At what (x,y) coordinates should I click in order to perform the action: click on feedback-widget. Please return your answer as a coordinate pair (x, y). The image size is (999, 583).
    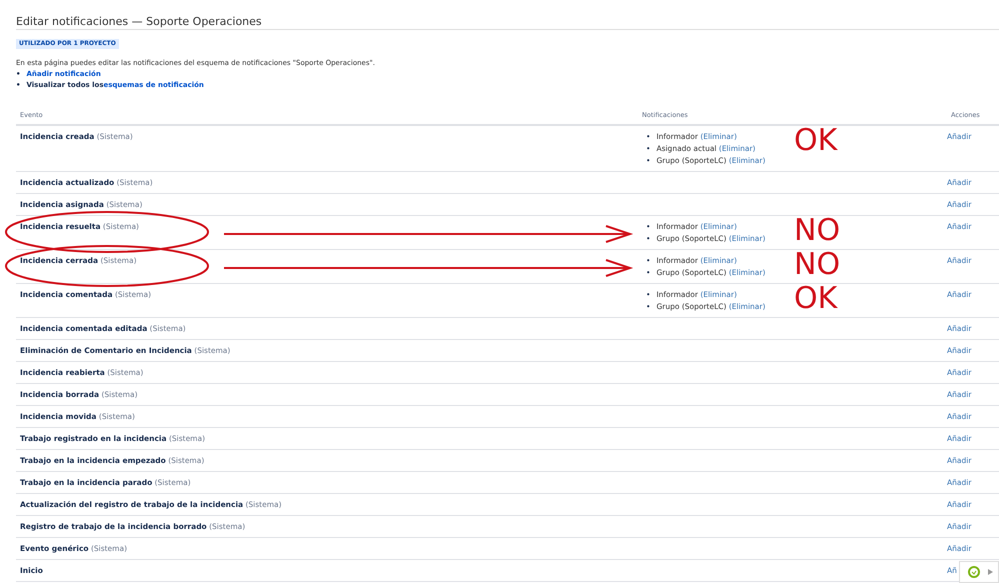
    Looking at the image, I should click on (979, 572).